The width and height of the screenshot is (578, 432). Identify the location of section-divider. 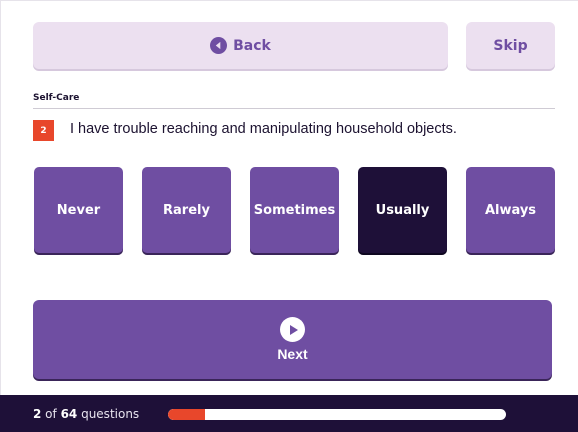
(294, 108).